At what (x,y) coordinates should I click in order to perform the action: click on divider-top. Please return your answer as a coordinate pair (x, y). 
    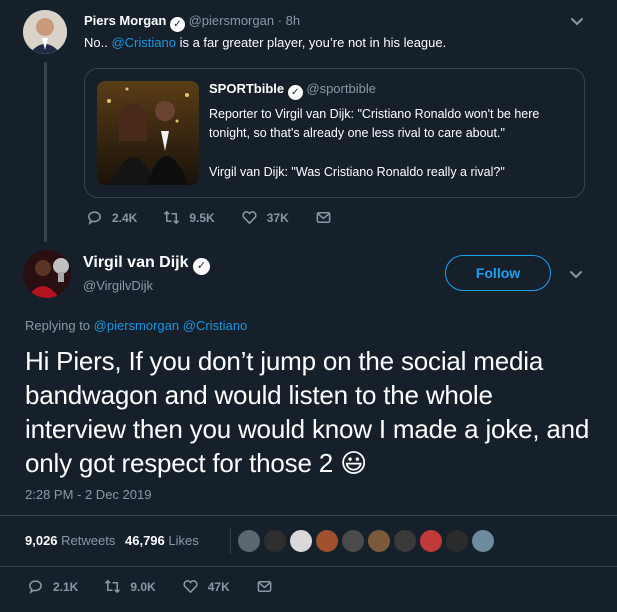
    Looking at the image, I should click on (308, 515).